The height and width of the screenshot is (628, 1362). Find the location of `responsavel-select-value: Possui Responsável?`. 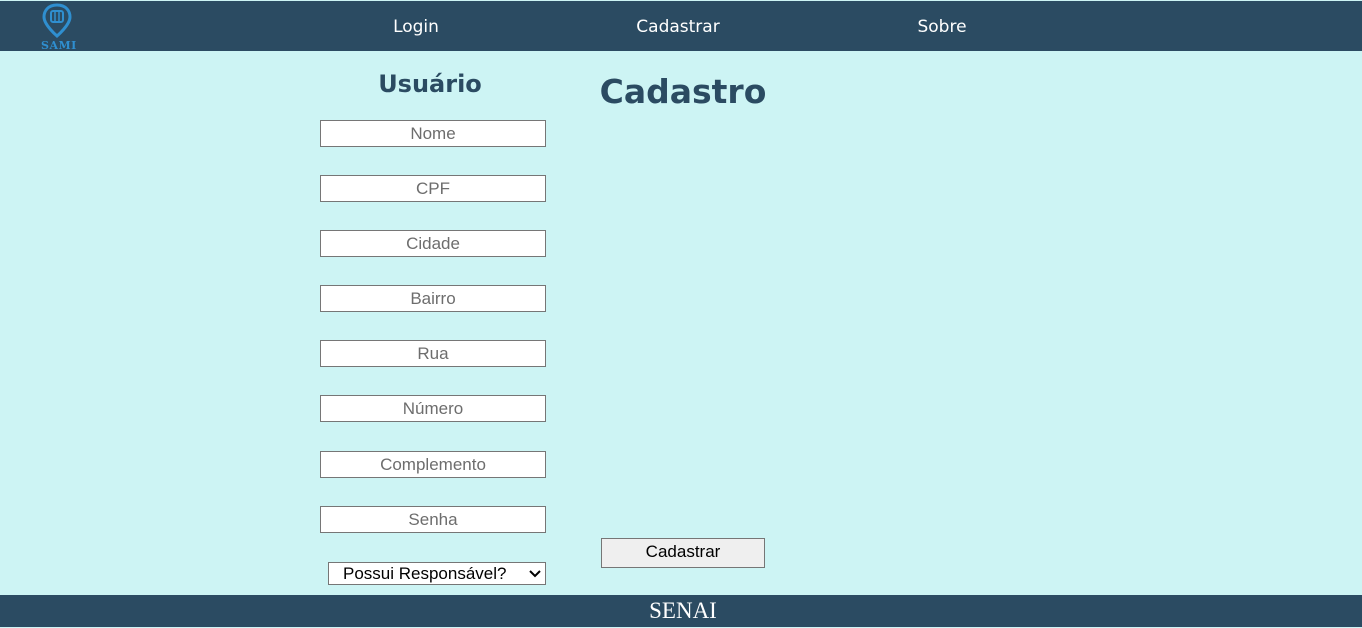

responsavel-select-value: Possui Responsável? is located at coordinates (425, 573).